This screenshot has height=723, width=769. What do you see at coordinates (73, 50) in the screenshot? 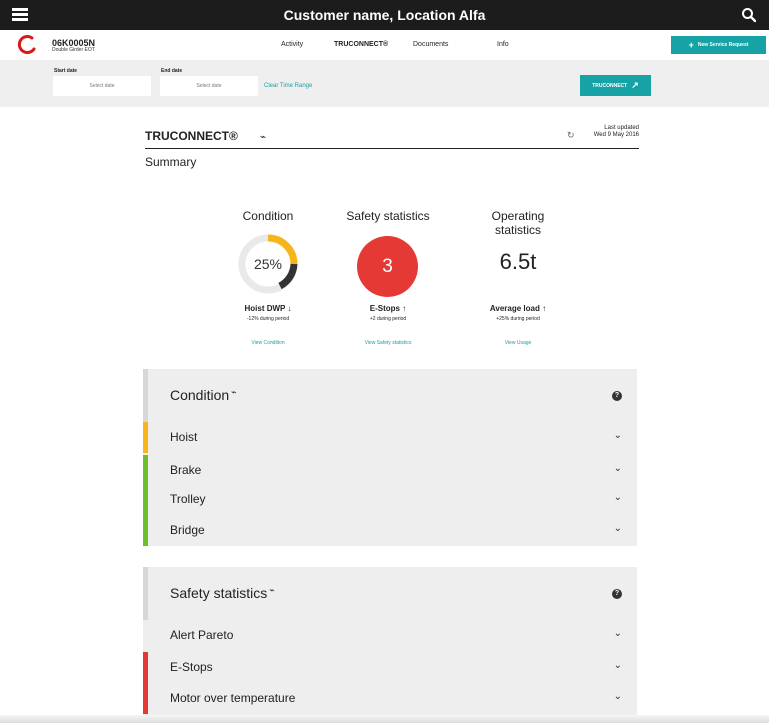
I see `asset-type: Double Girder EOT` at bounding box center [73, 50].